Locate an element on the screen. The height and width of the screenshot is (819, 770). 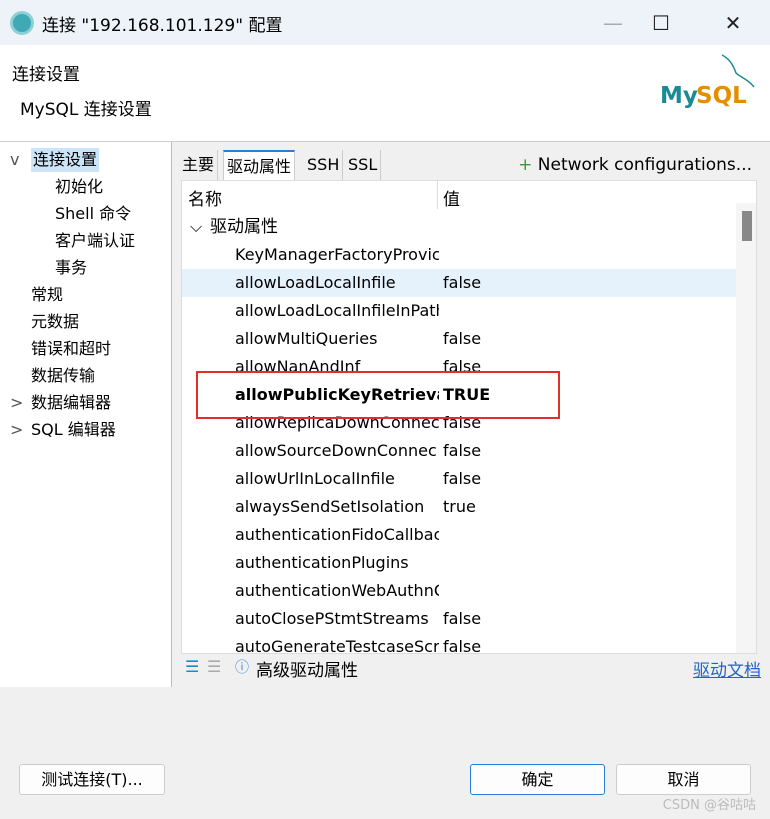
tree-item: 常规 is located at coordinates (47, 295).